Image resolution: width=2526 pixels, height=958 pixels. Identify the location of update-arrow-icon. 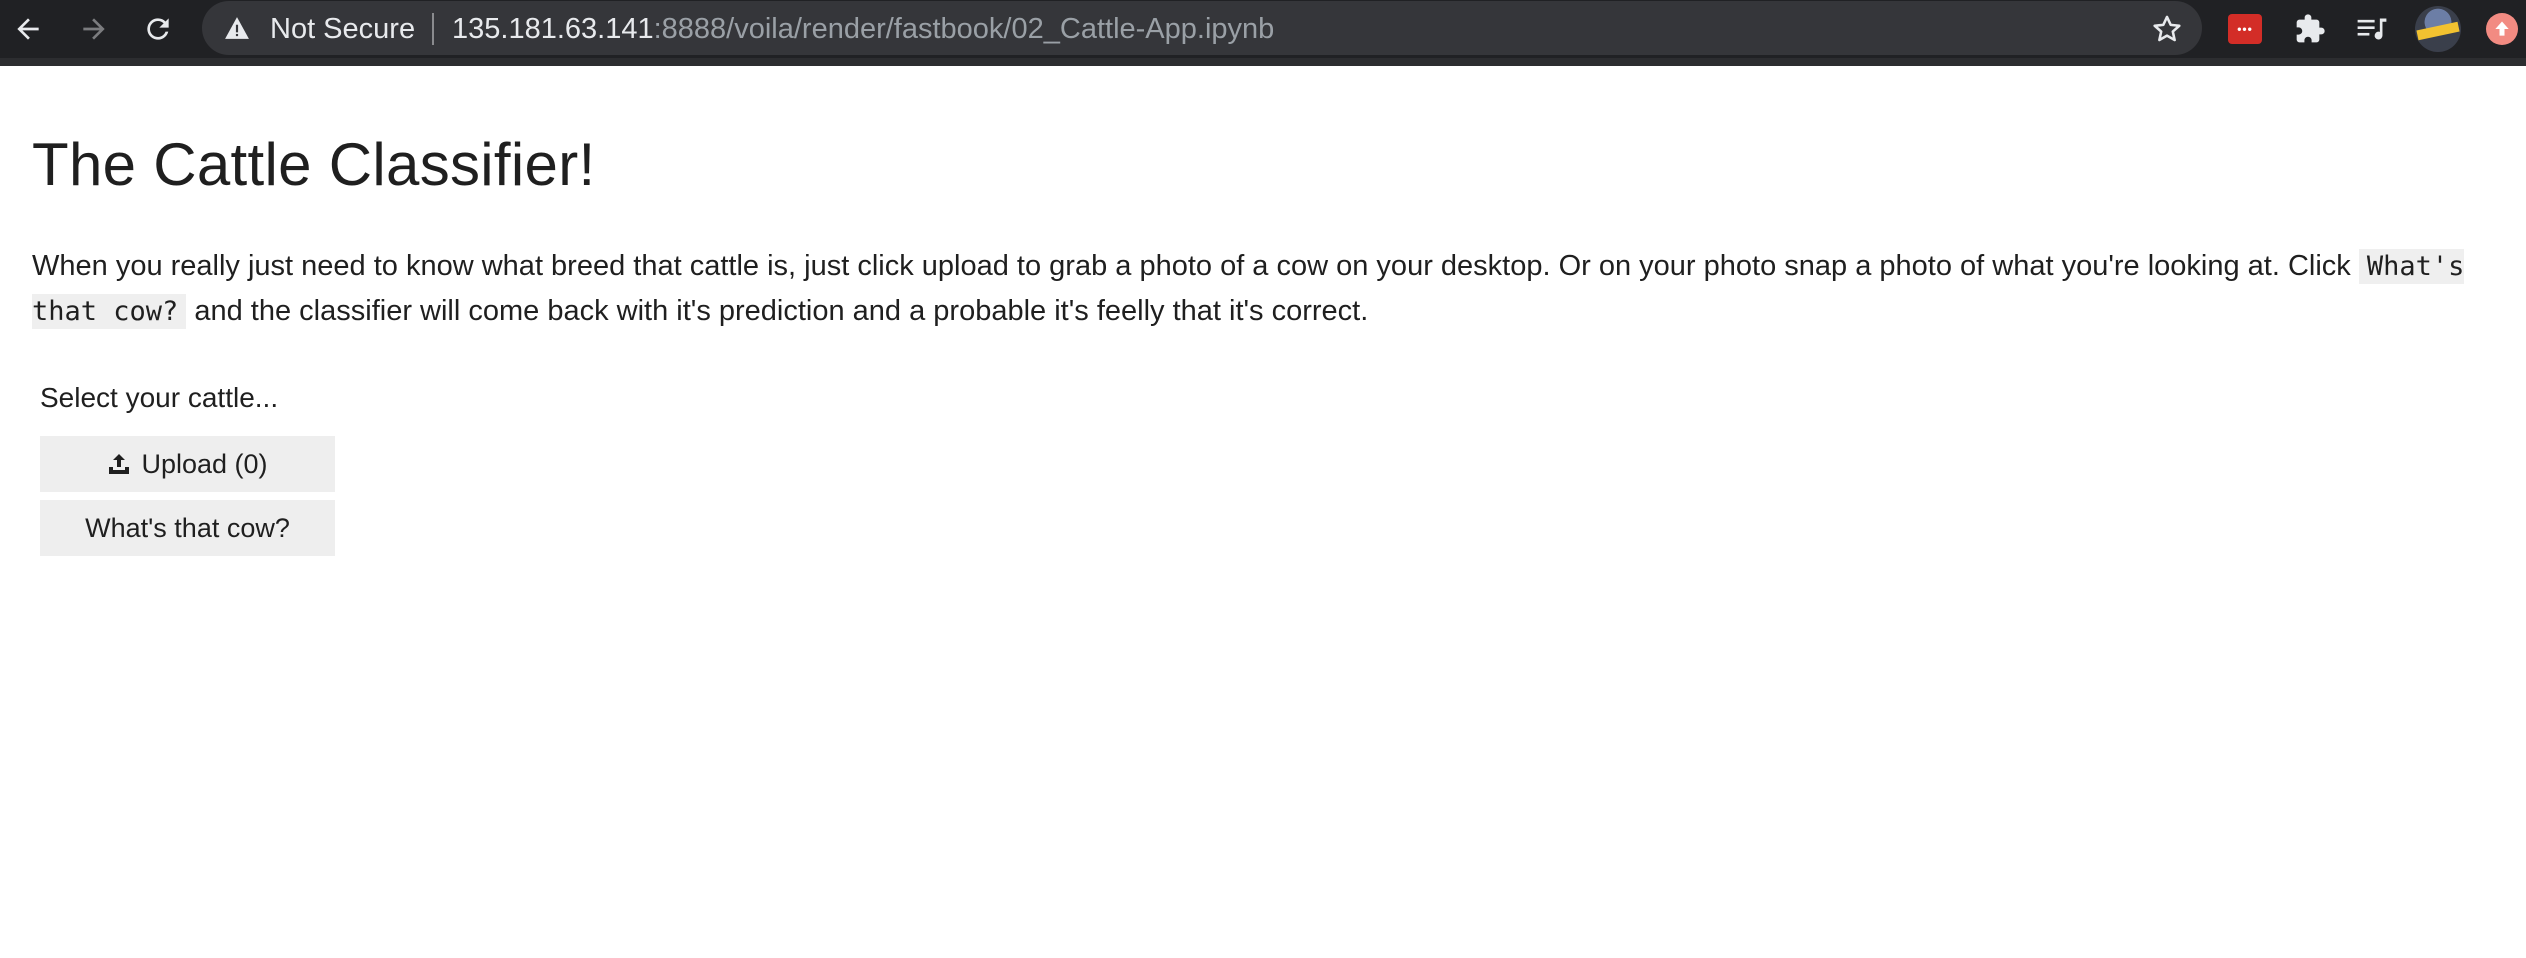
(2502, 28).